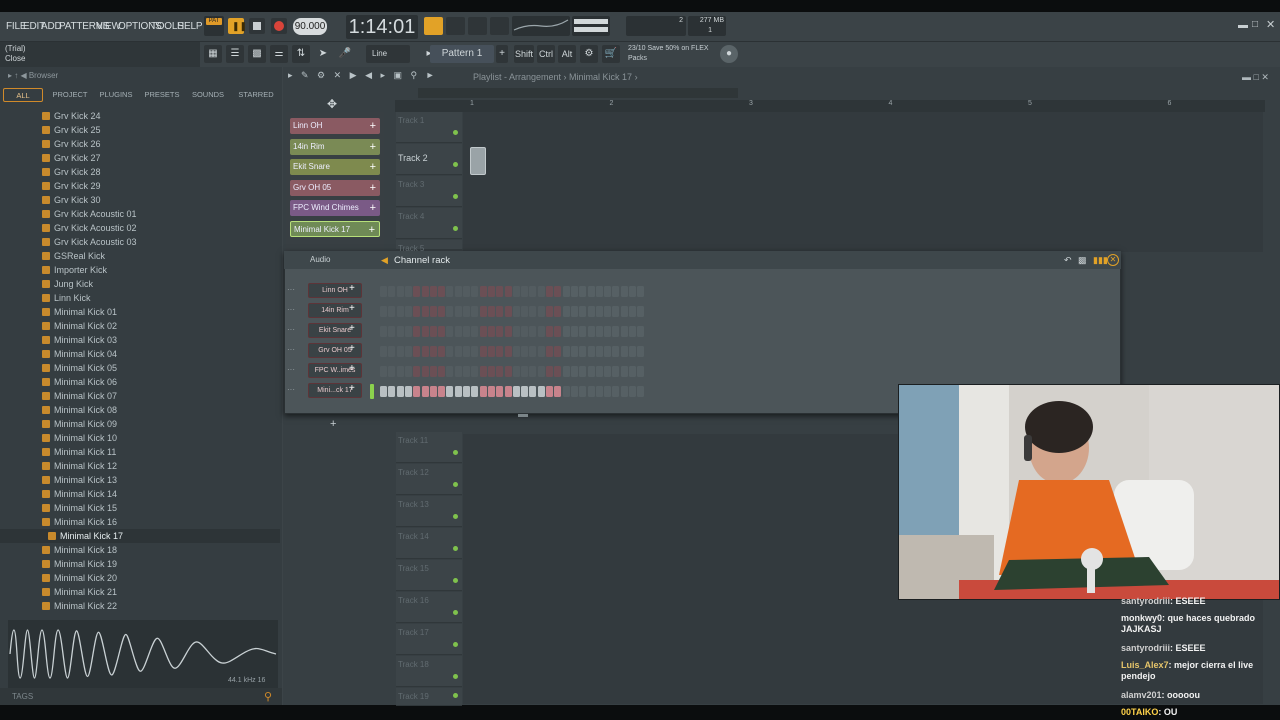 Image resolution: width=1280 pixels, height=720 pixels. What do you see at coordinates (429, 671) in the screenshot?
I see `track-header: Track 18` at bounding box center [429, 671].